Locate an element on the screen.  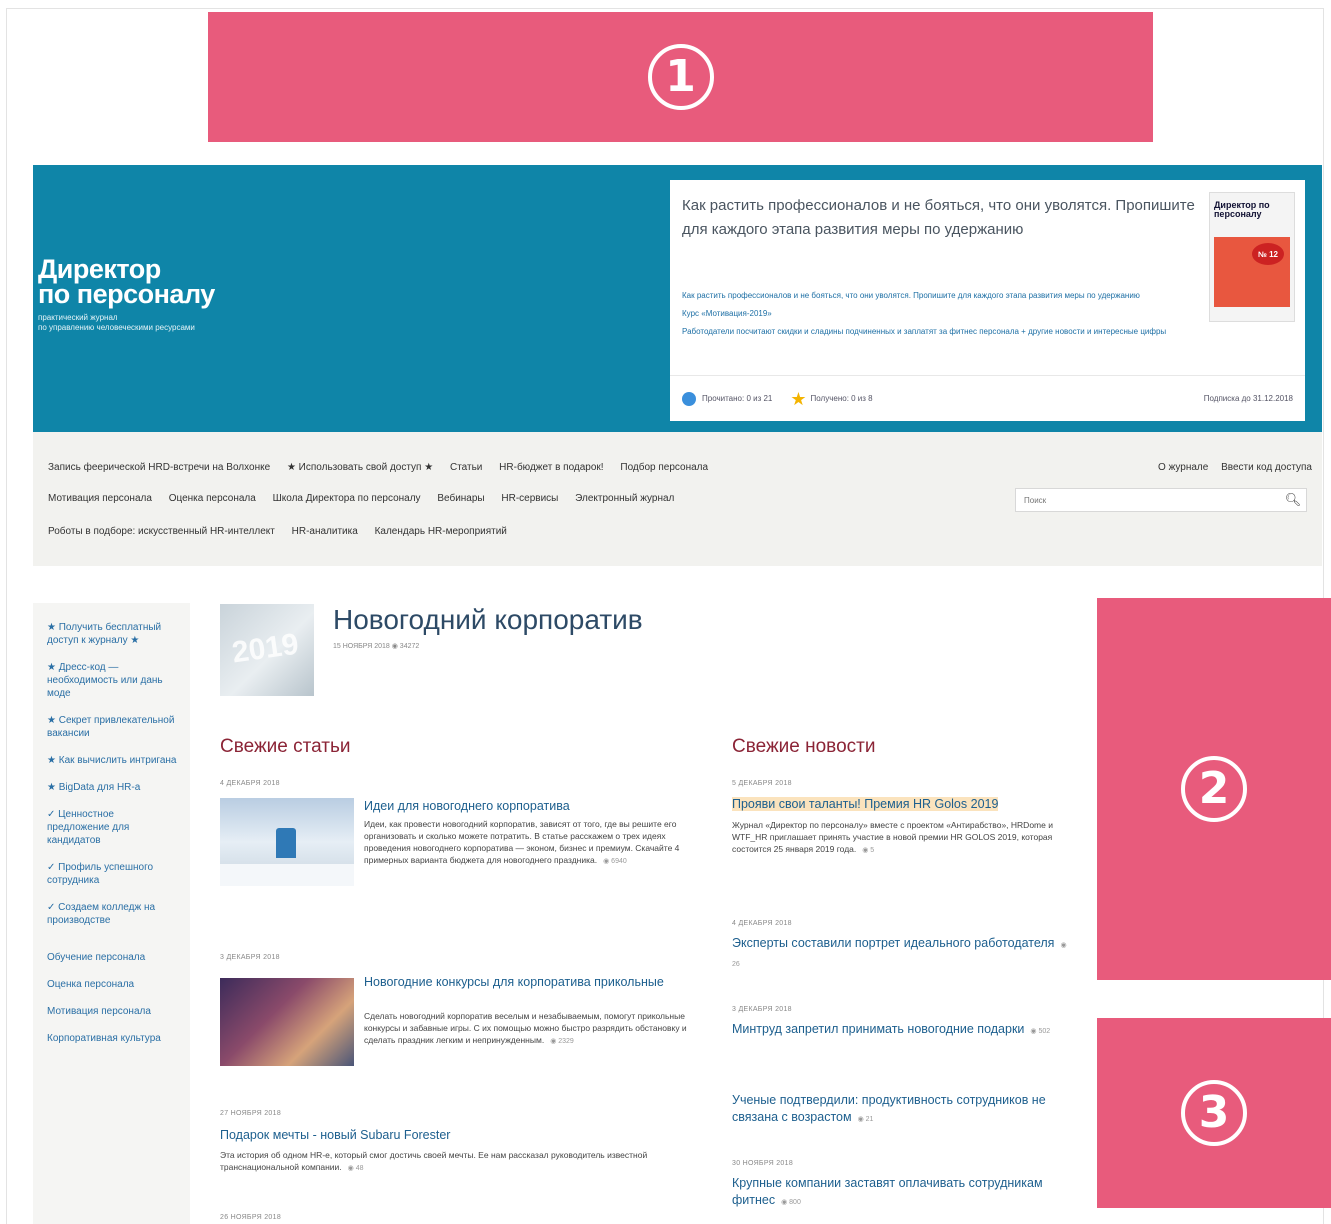
fresh-news-title: Свежие новости is located at coordinates (804, 746).